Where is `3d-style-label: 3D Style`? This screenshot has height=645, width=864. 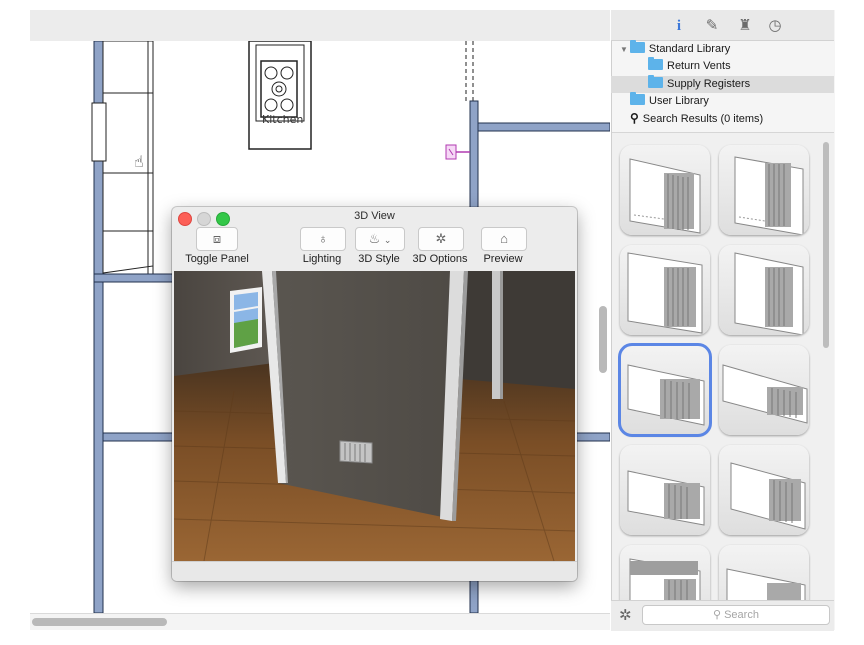
3d-style-label: 3D Style is located at coordinates (379, 259).